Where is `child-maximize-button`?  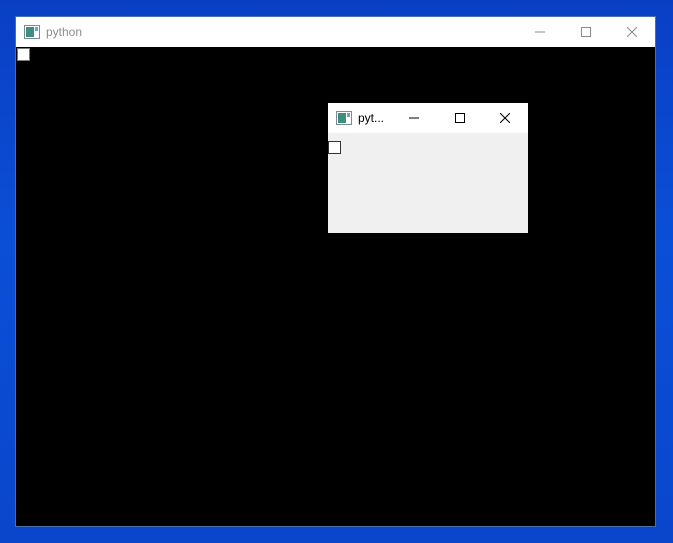 child-maximize-button is located at coordinates (459, 118).